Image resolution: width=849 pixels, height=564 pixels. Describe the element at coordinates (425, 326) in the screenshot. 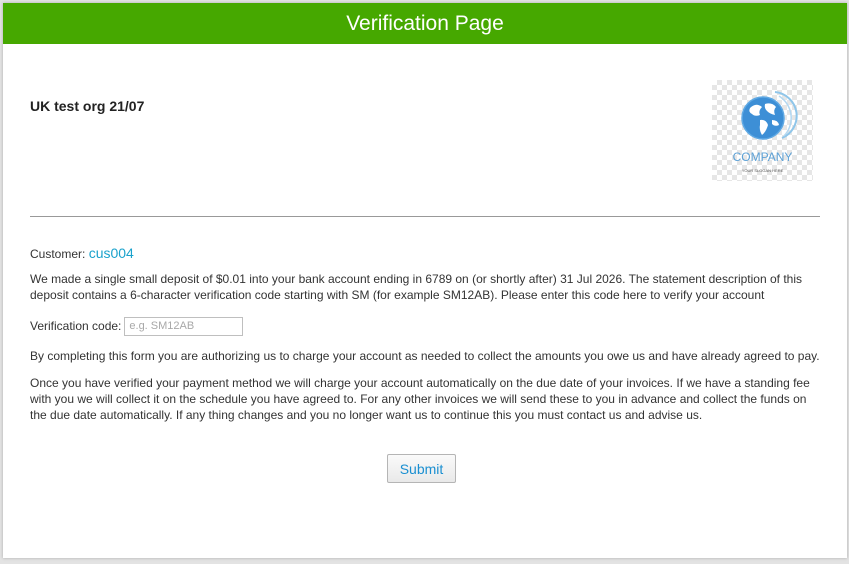

I see `verification-code-row: Verification code:` at that location.